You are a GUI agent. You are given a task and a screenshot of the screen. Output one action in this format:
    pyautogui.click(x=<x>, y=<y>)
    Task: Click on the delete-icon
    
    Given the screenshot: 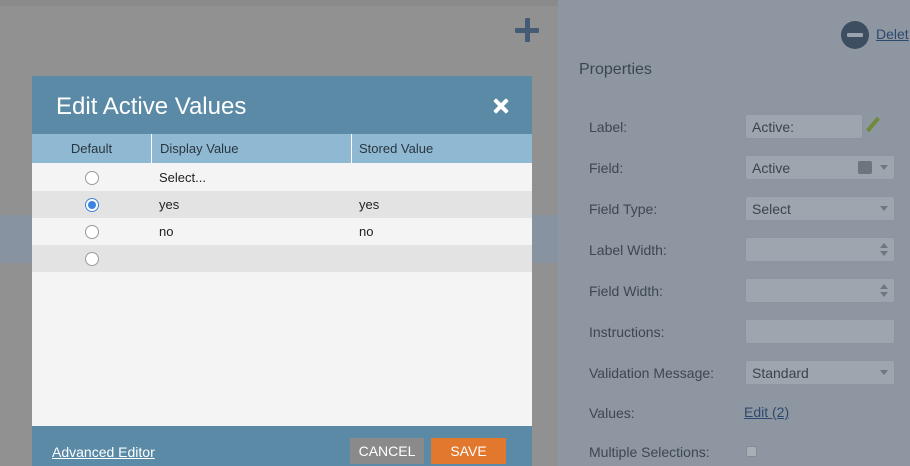 What is the action you would take?
    pyautogui.click(x=855, y=35)
    